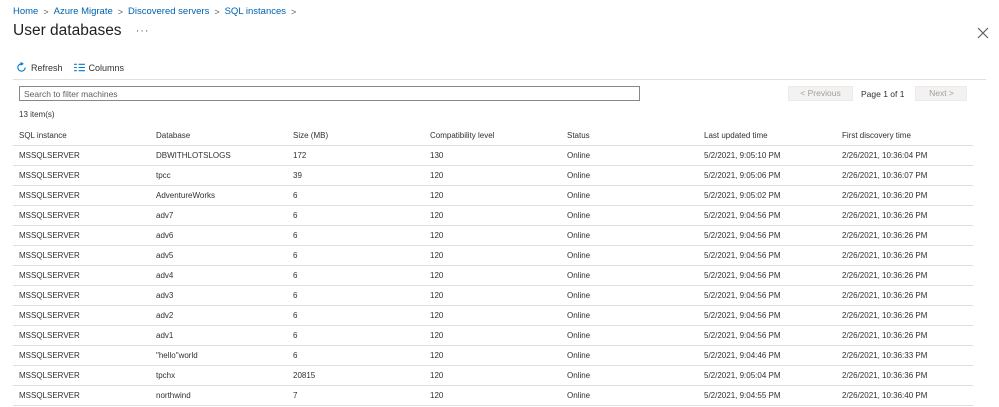  Describe the element at coordinates (355, 175) in the screenshot. I see `table-cell: 39` at that location.